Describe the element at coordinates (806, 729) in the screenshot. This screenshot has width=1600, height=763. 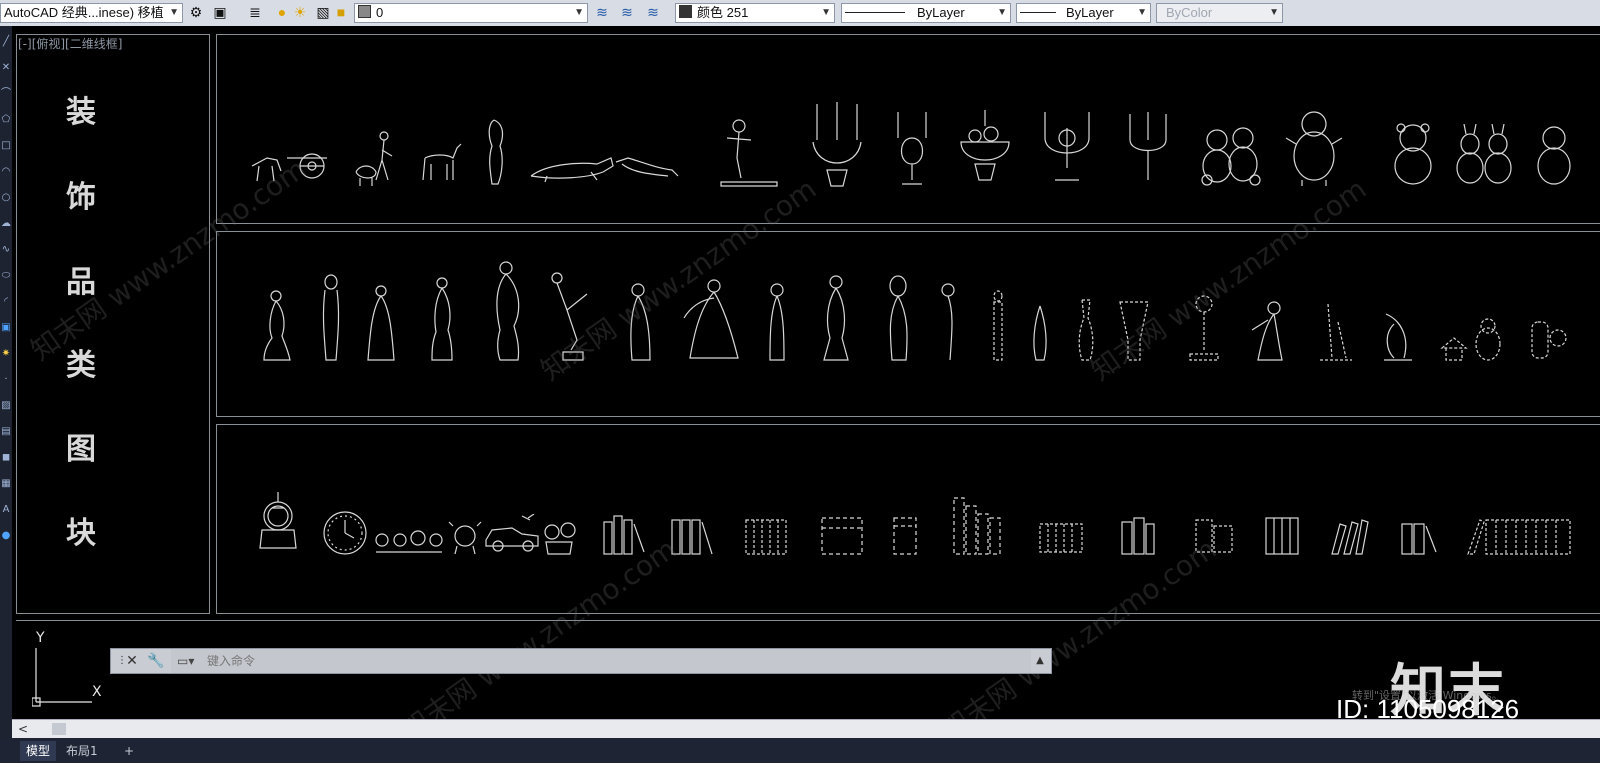
I see `horizontal-scrollbar: <` at that location.